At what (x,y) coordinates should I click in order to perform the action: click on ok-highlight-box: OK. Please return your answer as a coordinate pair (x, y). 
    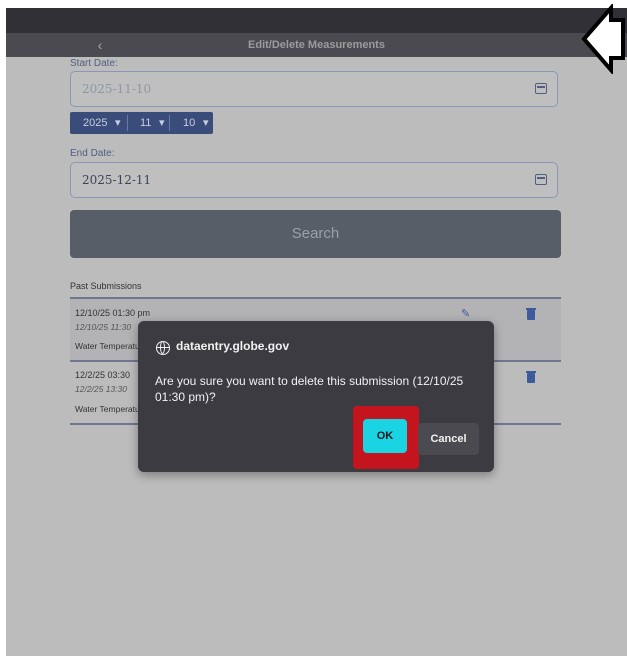
    Looking at the image, I should click on (386, 437).